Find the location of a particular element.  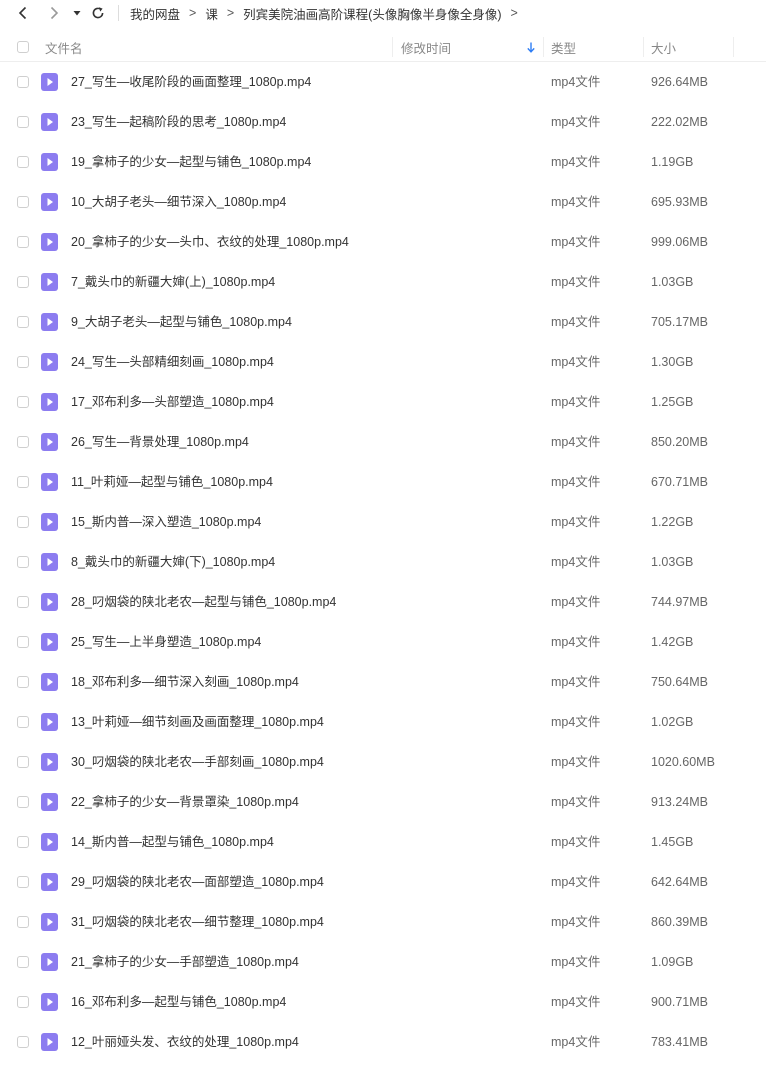

file-row: 28_叼烟袋的陕北老农—起型与铺色_1080p.mp4 mp4文件 744.97MB is located at coordinates (383, 602).